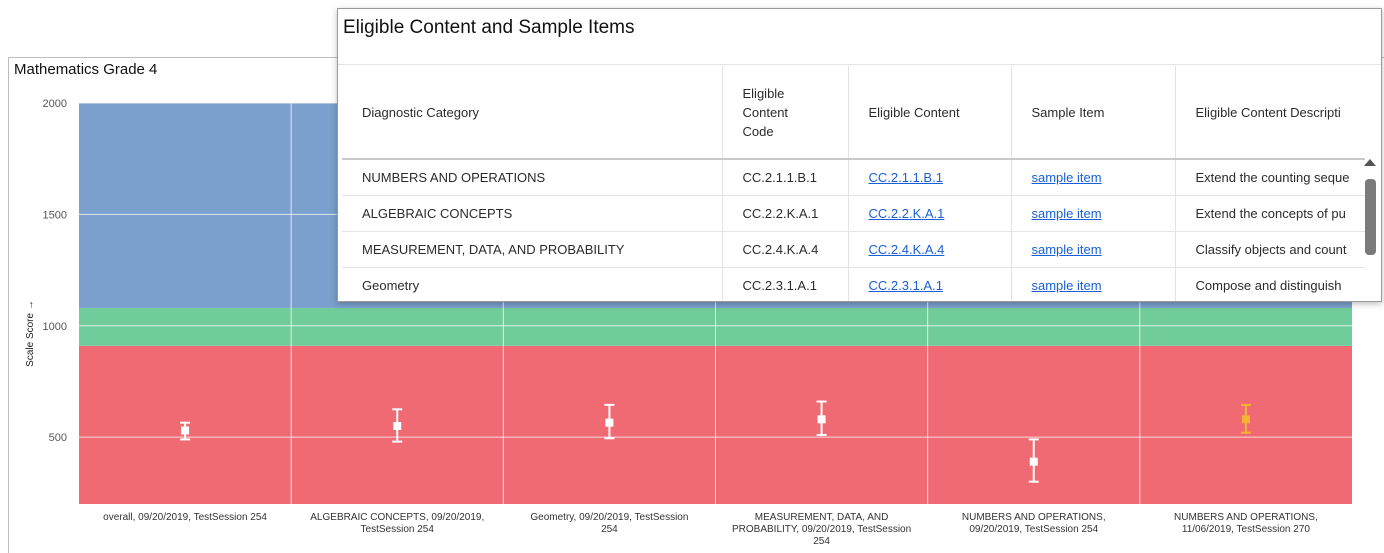 This screenshot has height=553, width=1384. I want to click on column-header-description: Eligible Content Descripti, so click(1269, 113).